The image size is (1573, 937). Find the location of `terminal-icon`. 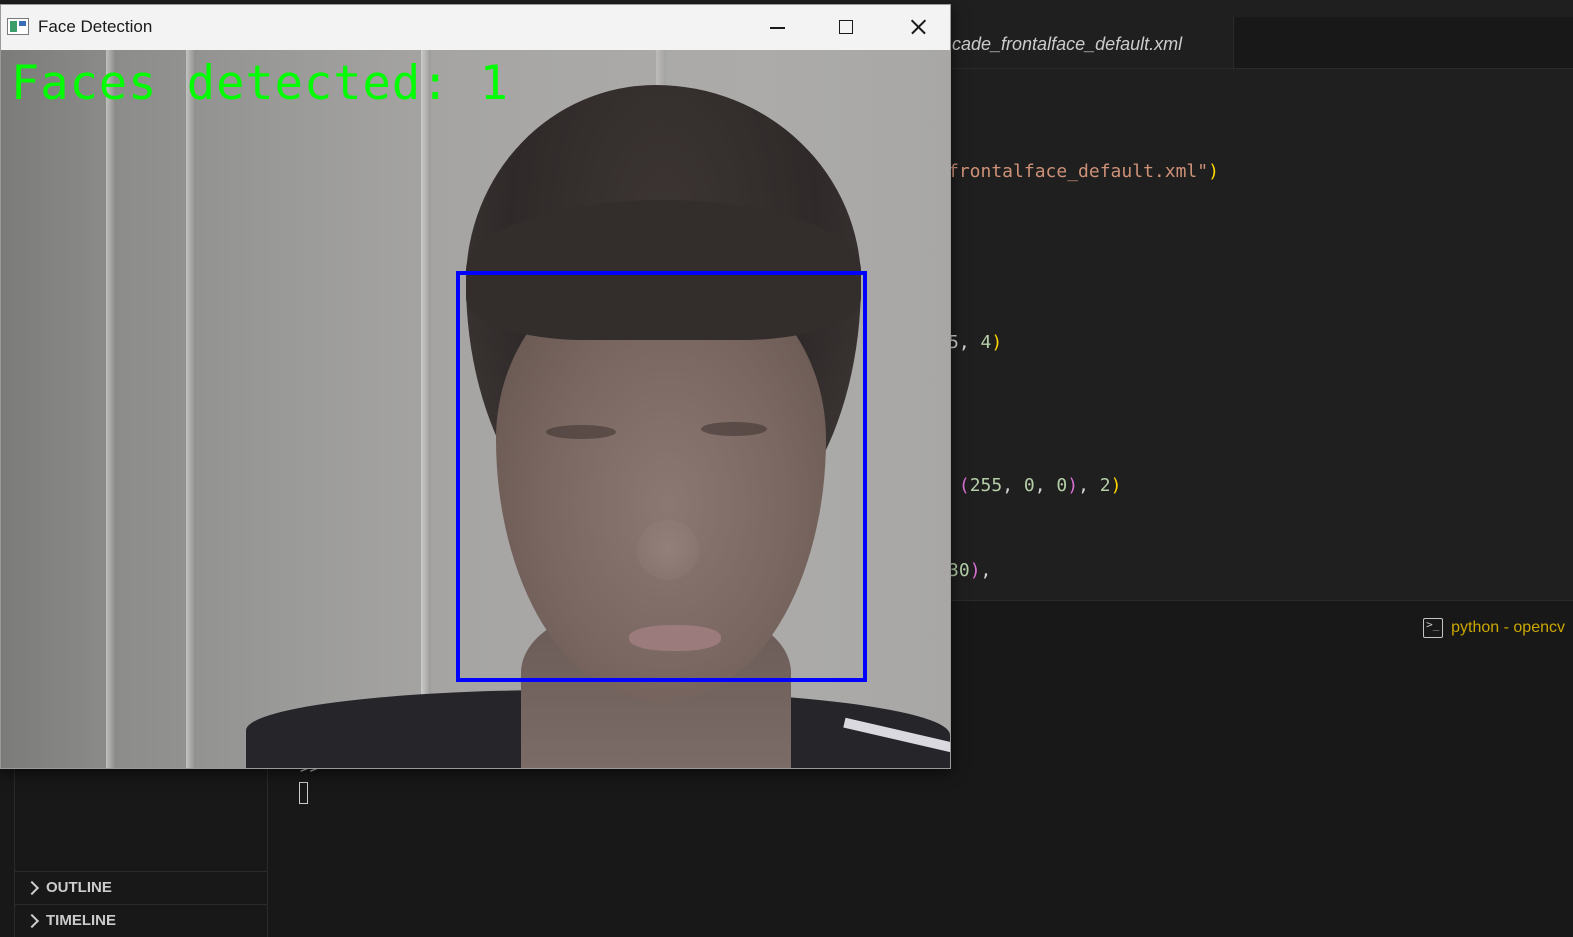

terminal-icon is located at coordinates (1433, 628).